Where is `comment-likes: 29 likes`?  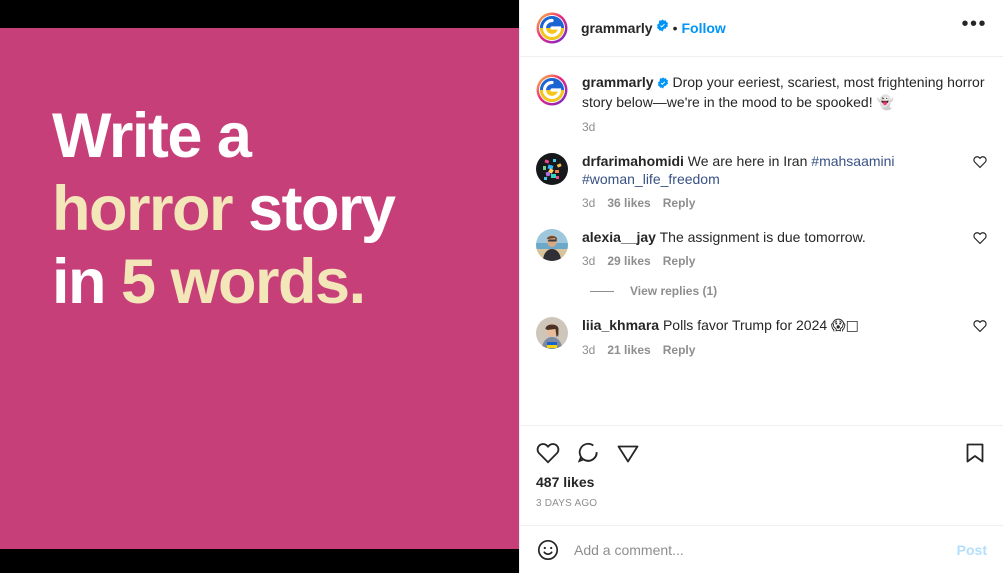
comment-likes: 29 likes is located at coordinates (628, 261).